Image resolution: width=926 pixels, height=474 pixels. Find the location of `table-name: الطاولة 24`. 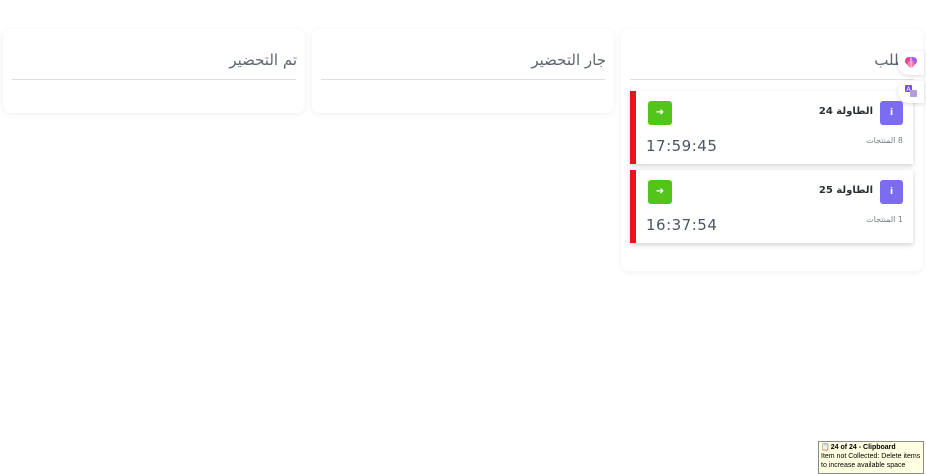

table-name: الطاولة 24 is located at coordinates (845, 111).